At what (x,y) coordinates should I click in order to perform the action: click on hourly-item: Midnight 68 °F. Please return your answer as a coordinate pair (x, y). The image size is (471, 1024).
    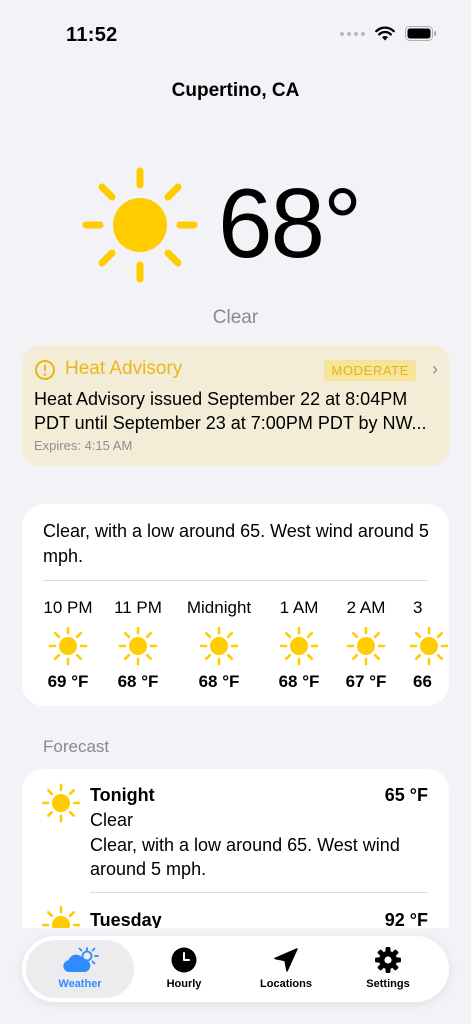
    Looking at the image, I should click on (219, 645).